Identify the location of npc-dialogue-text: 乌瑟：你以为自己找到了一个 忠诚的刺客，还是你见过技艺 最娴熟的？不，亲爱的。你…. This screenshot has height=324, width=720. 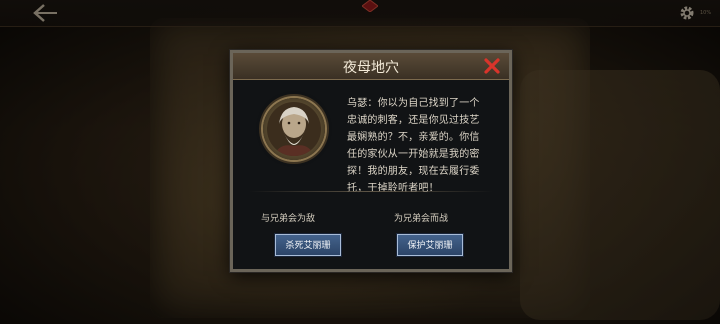
(420, 146).